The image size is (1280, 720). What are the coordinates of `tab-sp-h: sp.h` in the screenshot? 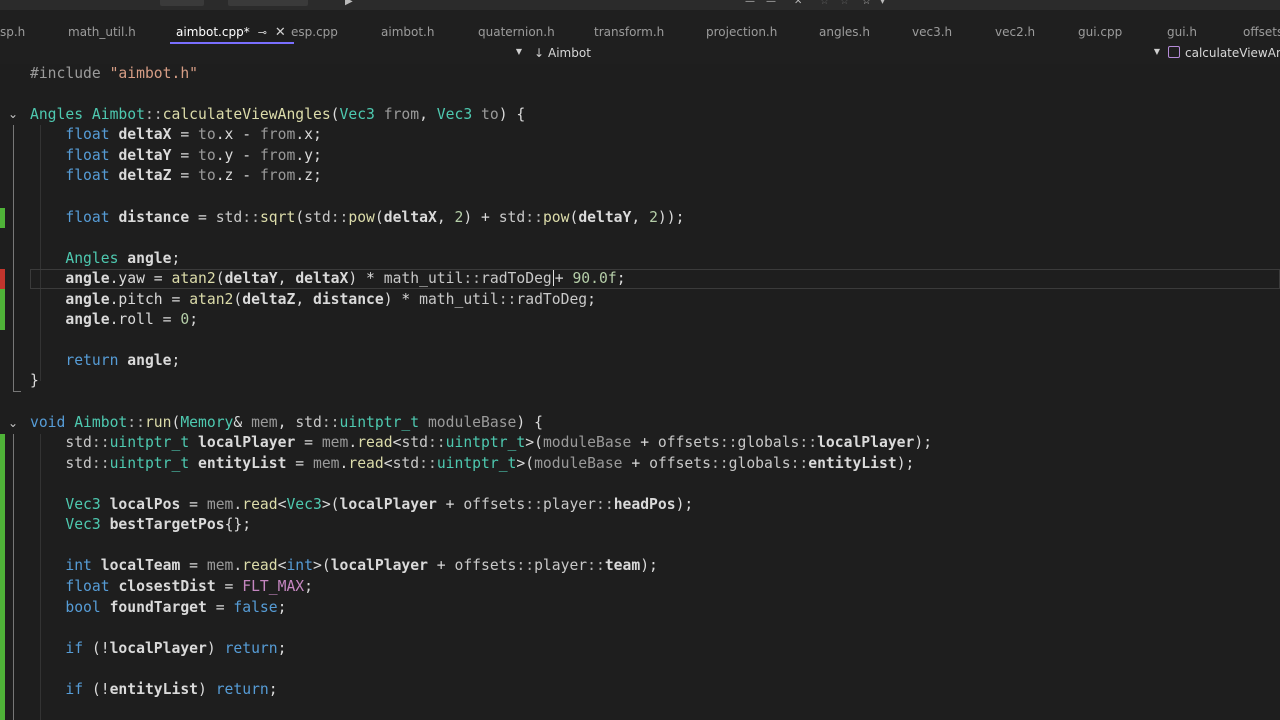 It's located at (12, 34).